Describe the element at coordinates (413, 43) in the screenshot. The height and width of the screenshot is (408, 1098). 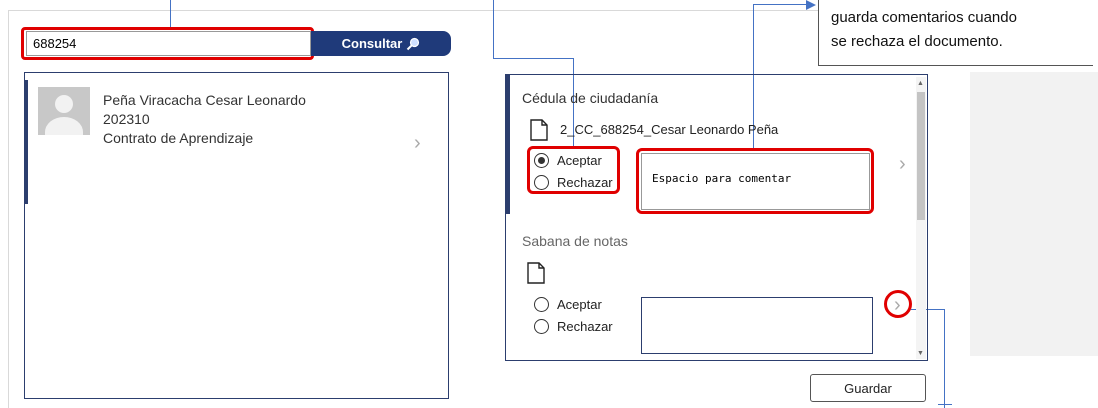
I see `search-icon` at that location.